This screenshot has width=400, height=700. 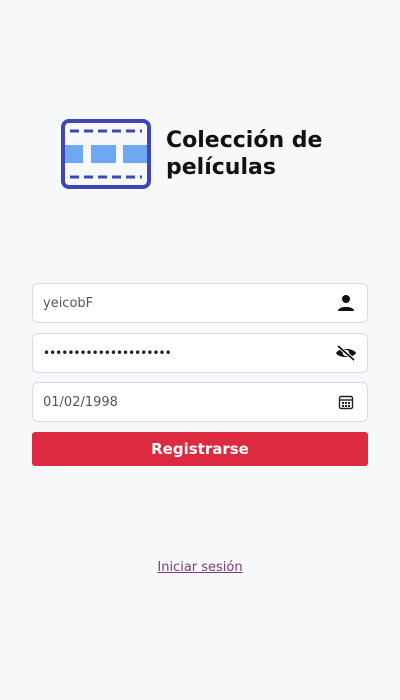 I want to click on user-icon, so click(x=346, y=303).